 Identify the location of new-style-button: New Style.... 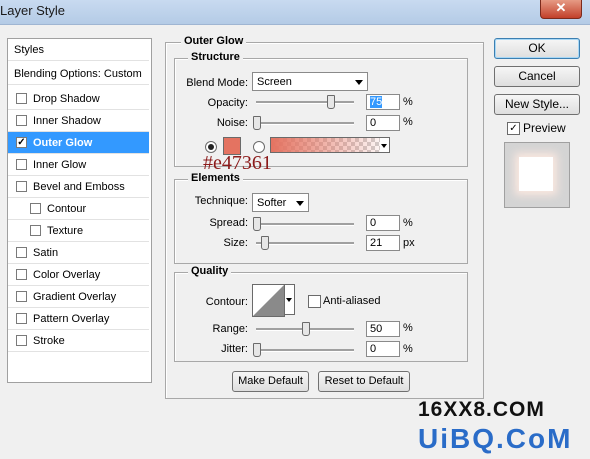
(537, 104).